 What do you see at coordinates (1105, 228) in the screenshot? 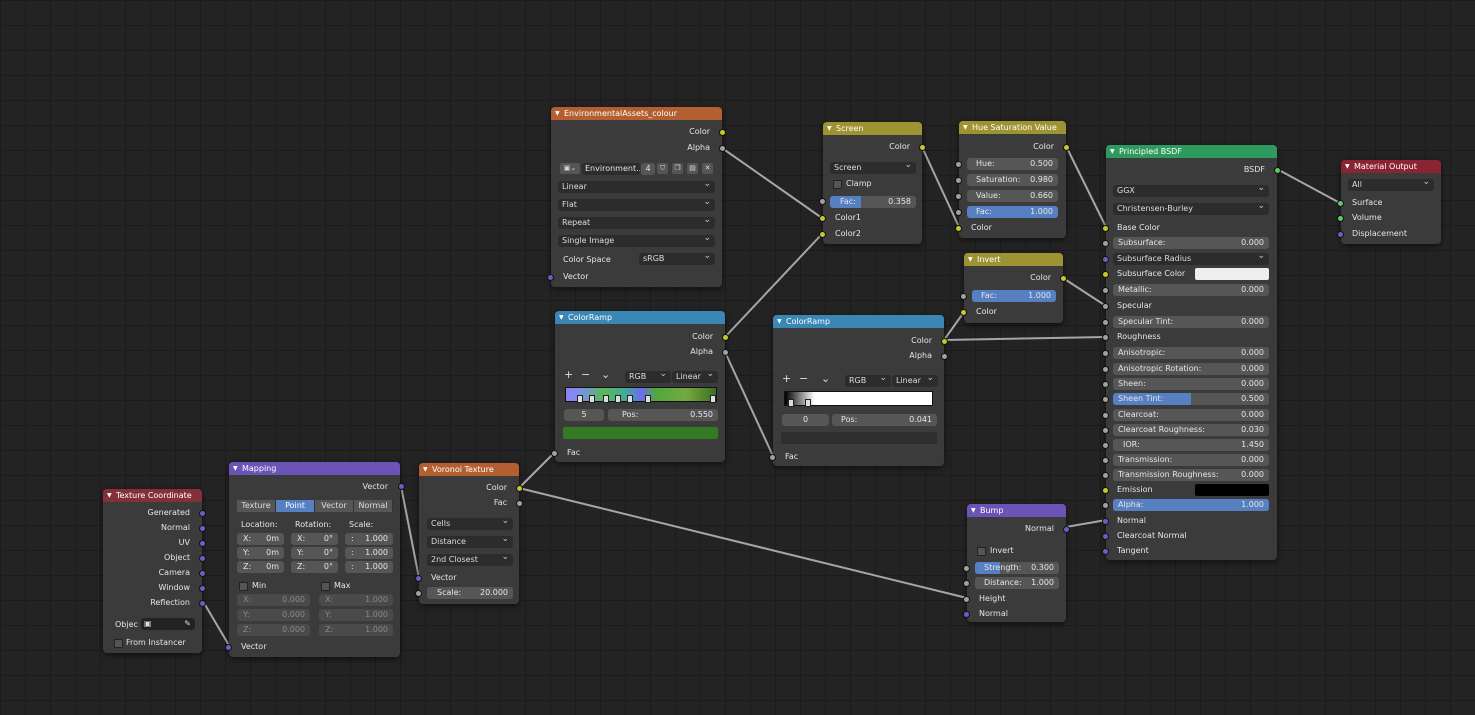
I see `socket-base-color` at bounding box center [1105, 228].